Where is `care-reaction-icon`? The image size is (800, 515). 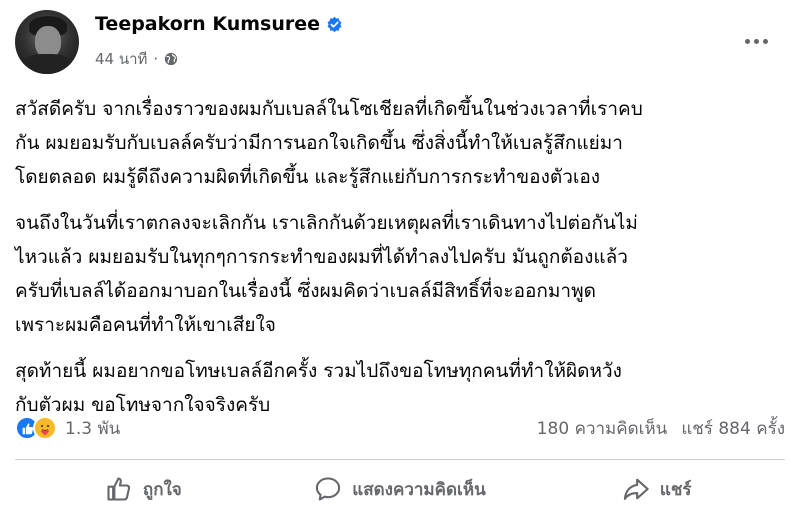
care-reaction-icon is located at coordinates (45, 428).